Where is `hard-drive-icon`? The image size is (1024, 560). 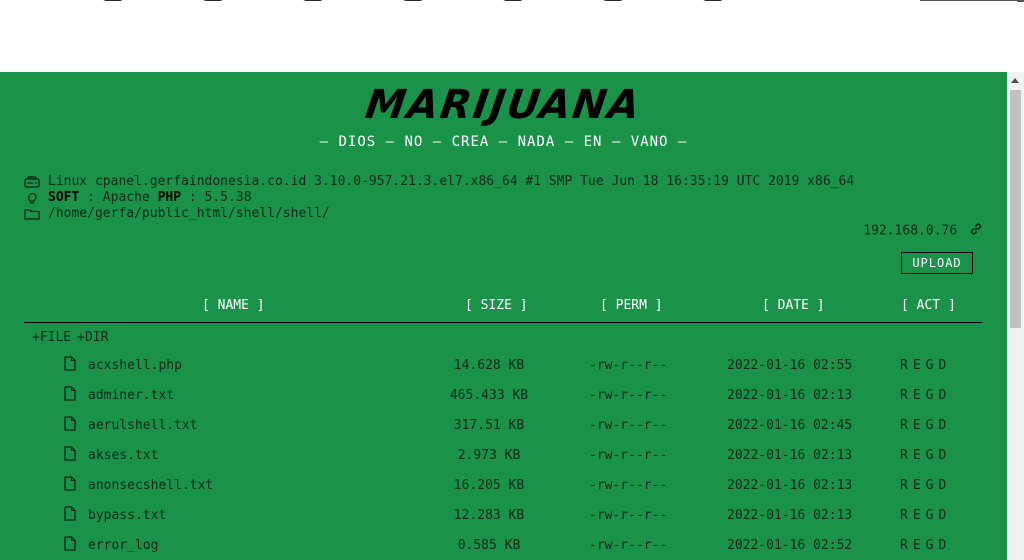 hard-drive-icon is located at coordinates (32, 181).